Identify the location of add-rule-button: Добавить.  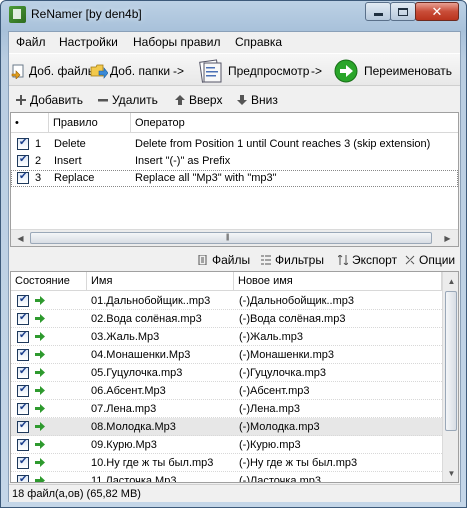
(49, 100).